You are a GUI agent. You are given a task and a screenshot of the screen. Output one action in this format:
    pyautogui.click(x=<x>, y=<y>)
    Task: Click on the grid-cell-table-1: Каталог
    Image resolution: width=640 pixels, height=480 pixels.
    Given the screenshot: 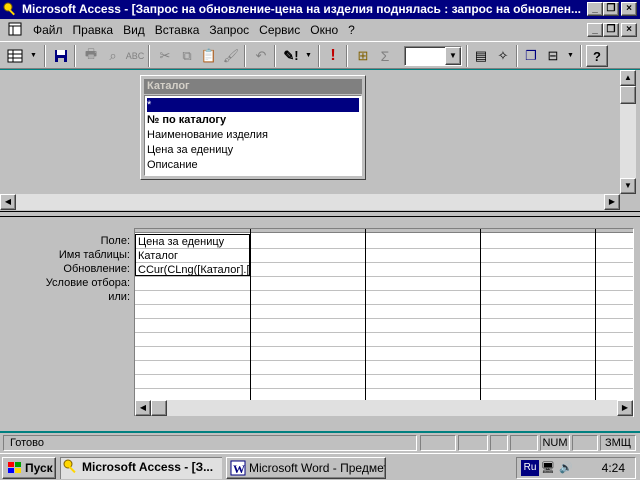 What is the action you would take?
    pyautogui.click(x=192, y=256)
    